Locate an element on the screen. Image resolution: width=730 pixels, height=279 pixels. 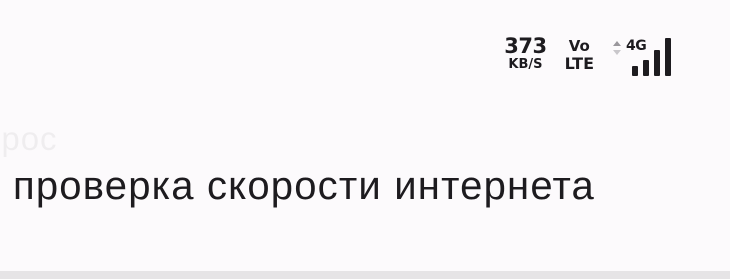
collapsed-title-ghost: opoc is located at coordinates (29, 138).